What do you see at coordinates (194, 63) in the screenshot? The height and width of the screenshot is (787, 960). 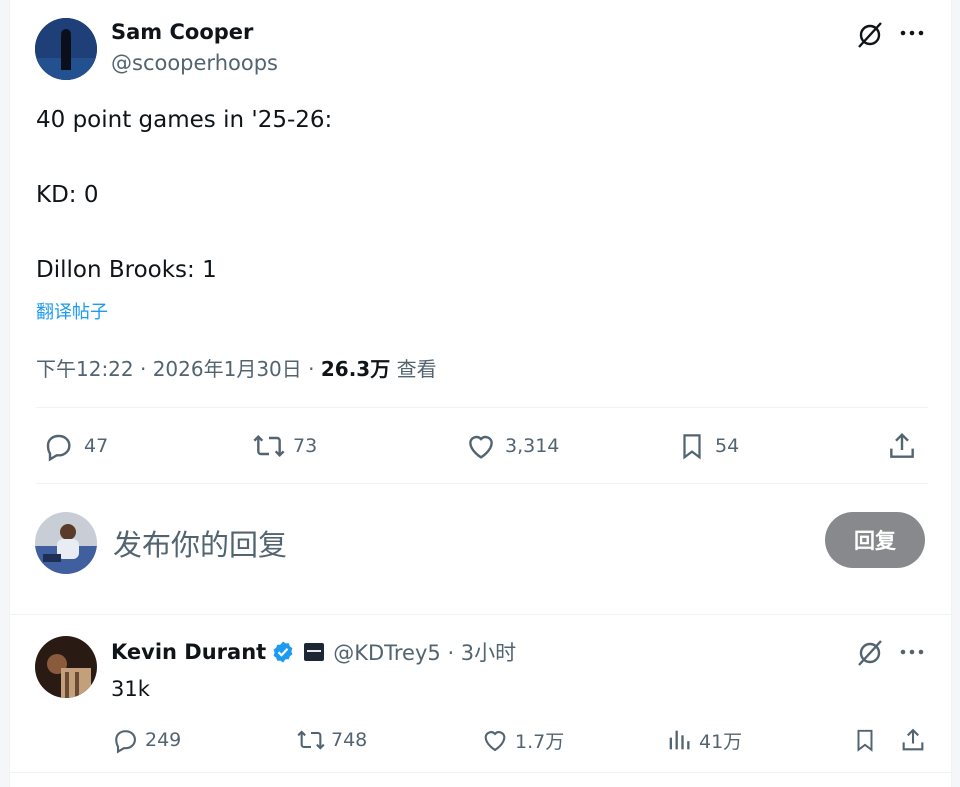 I see `author-handle: @scooperhoops` at bounding box center [194, 63].